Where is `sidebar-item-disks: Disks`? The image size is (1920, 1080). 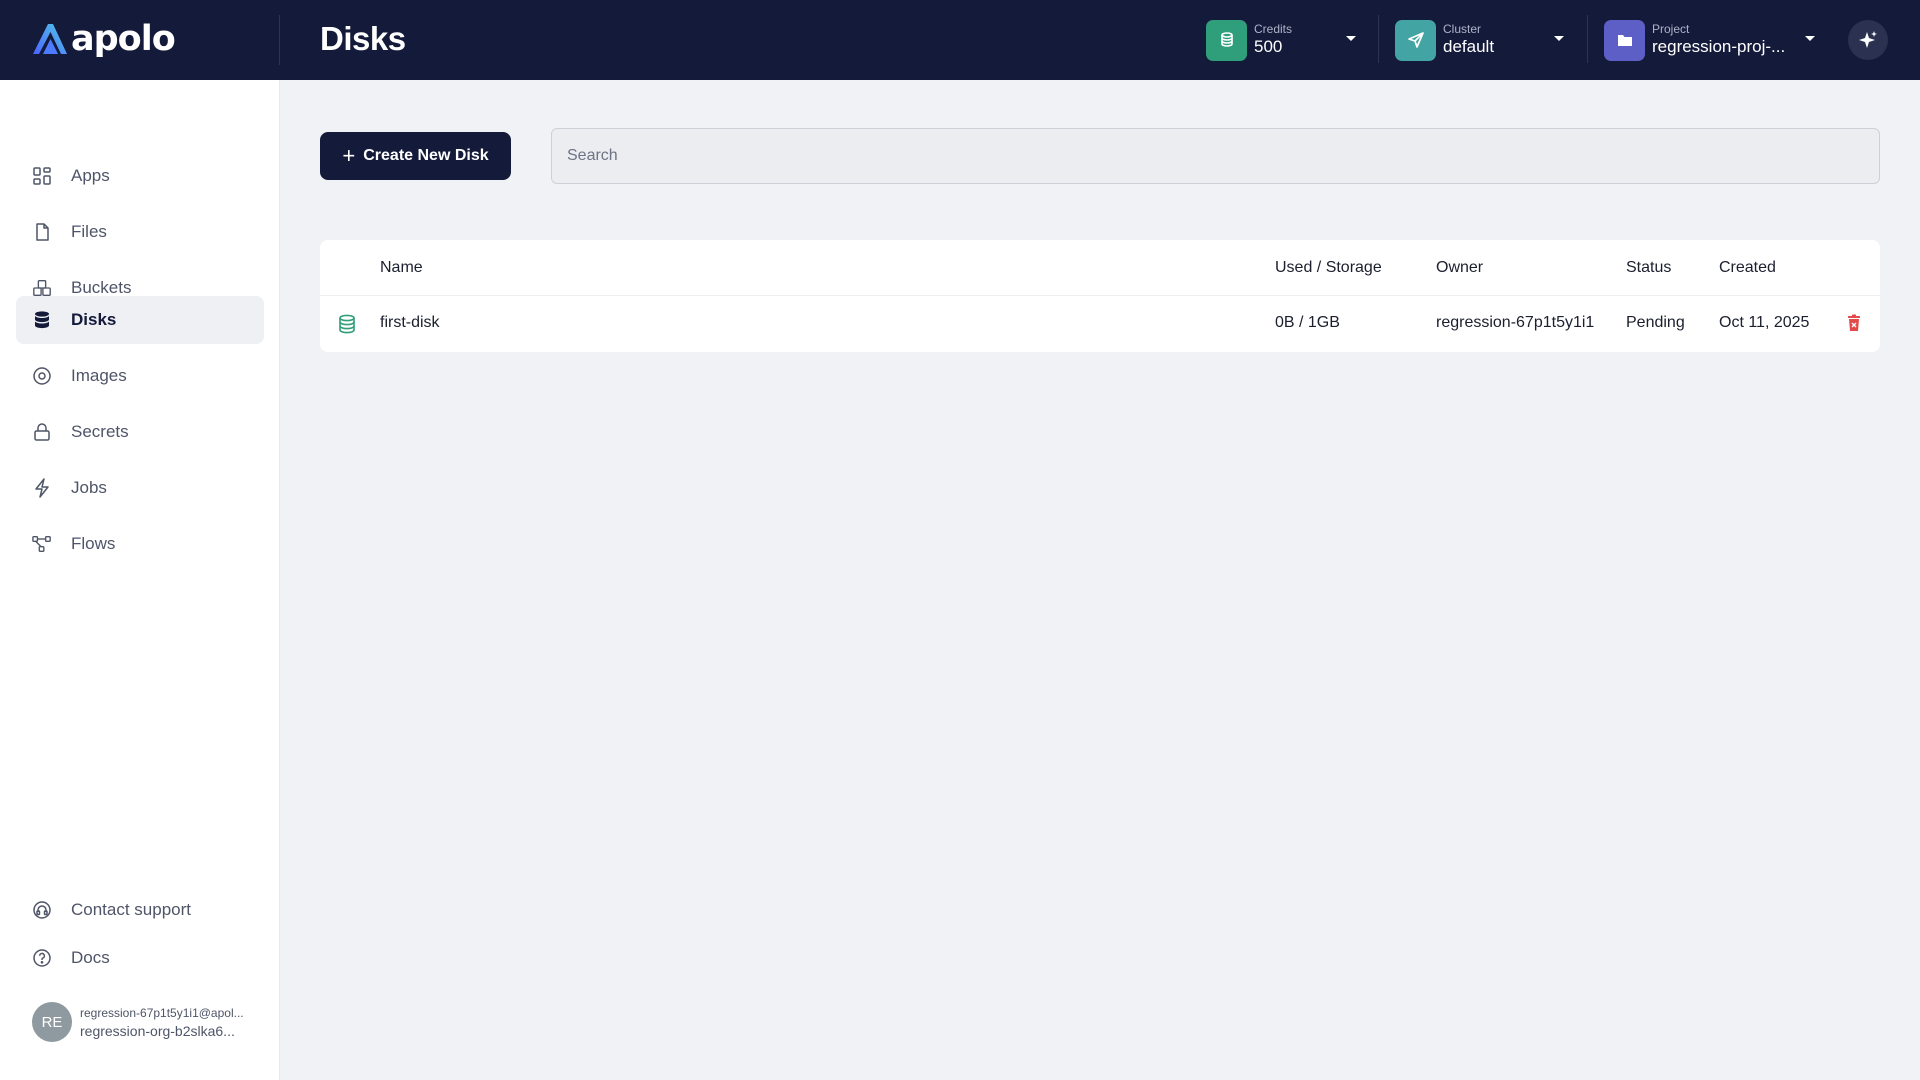
sidebar-item-disks: Disks is located at coordinates (140, 320).